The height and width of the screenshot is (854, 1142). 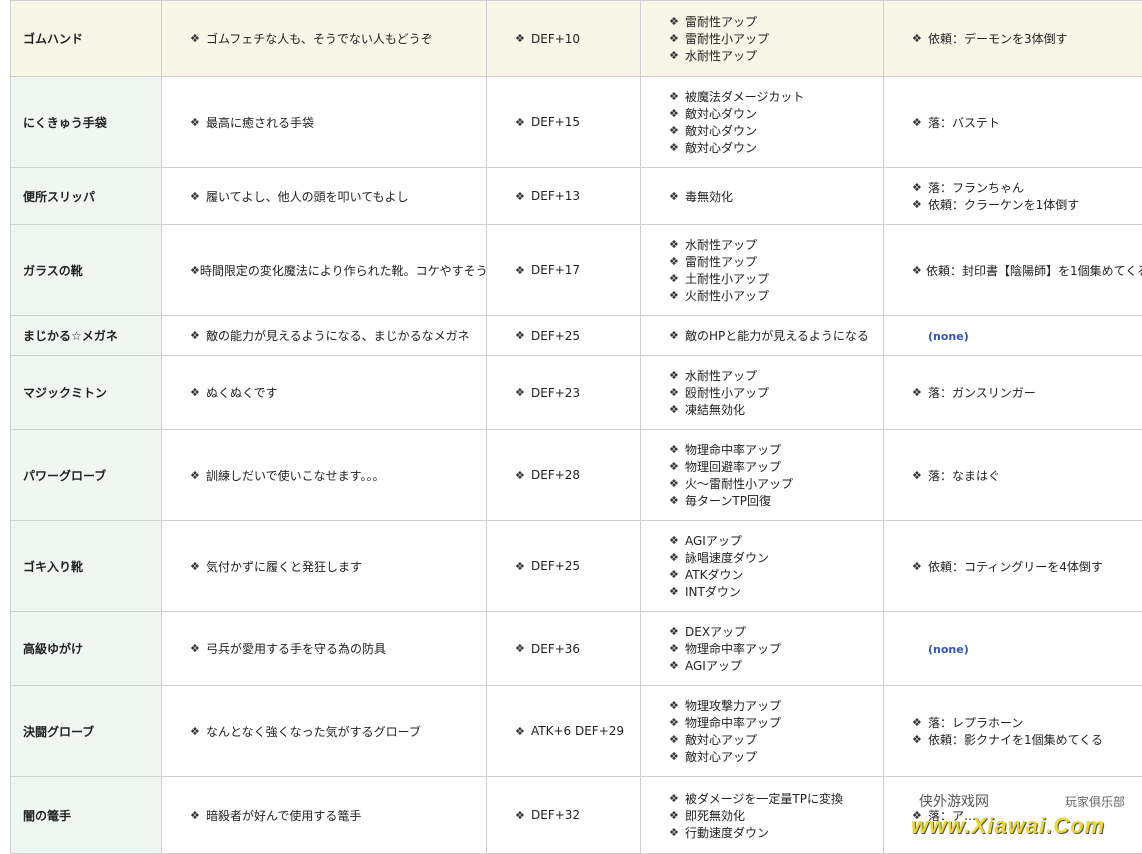 I want to click on item-sources: ❖依頼：デーモンを3体倒す, so click(x=1013, y=39).